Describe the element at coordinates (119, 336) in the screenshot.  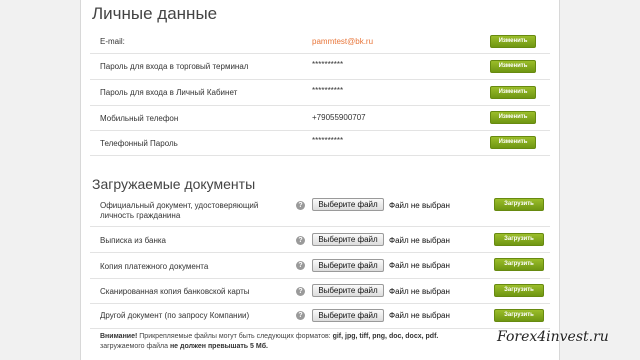
I see `notice-warning: Внимание!` at that location.